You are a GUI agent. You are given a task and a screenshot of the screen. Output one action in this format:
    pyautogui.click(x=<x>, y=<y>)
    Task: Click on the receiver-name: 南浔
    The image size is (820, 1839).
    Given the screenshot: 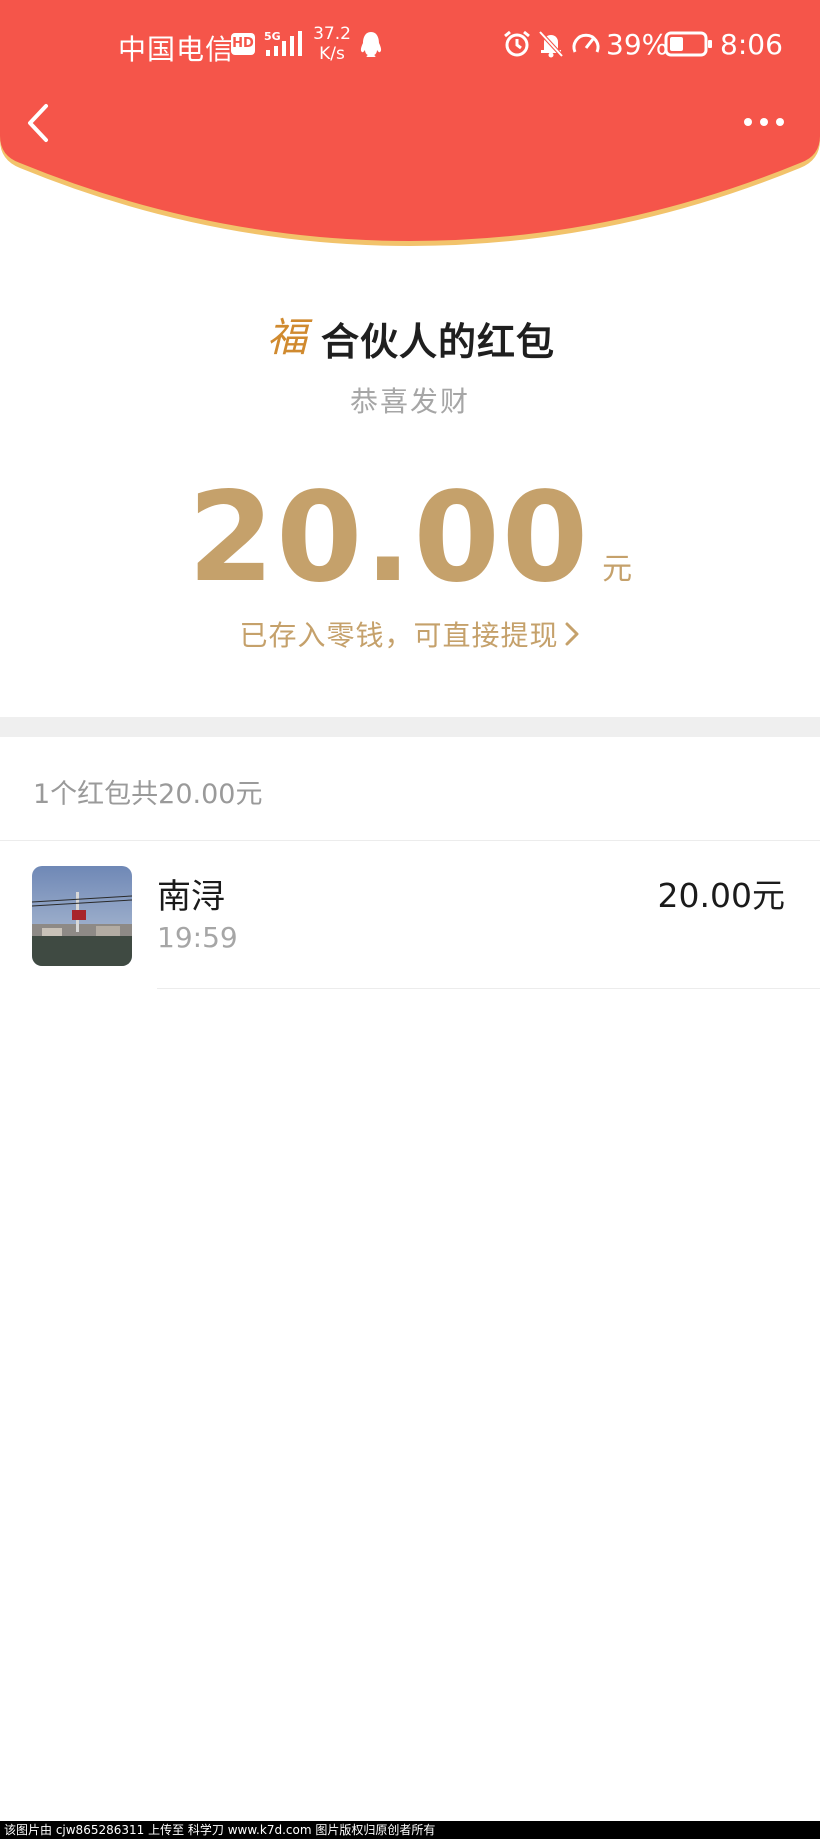 What is the action you would take?
    pyautogui.click(x=191, y=897)
    